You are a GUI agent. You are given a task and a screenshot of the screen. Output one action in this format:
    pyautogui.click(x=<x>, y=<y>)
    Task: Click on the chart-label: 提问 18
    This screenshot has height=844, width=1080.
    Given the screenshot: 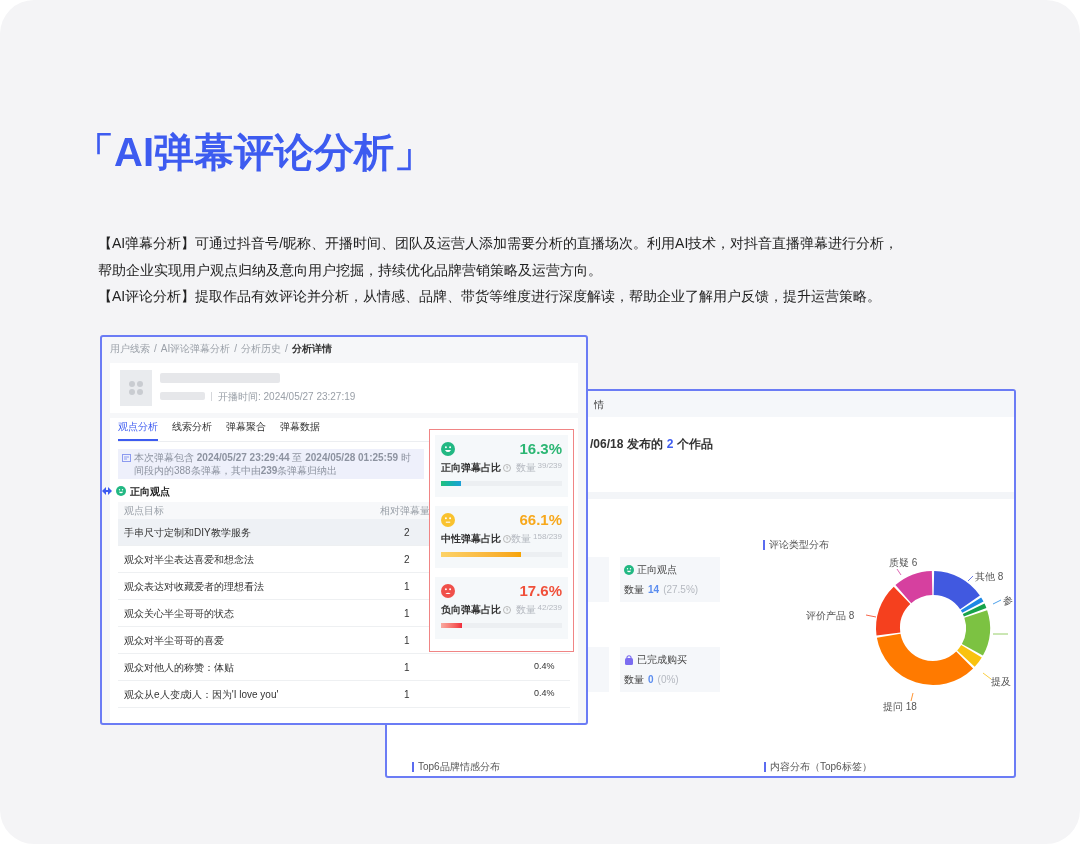 What is the action you would take?
    pyautogui.click(x=900, y=707)
    